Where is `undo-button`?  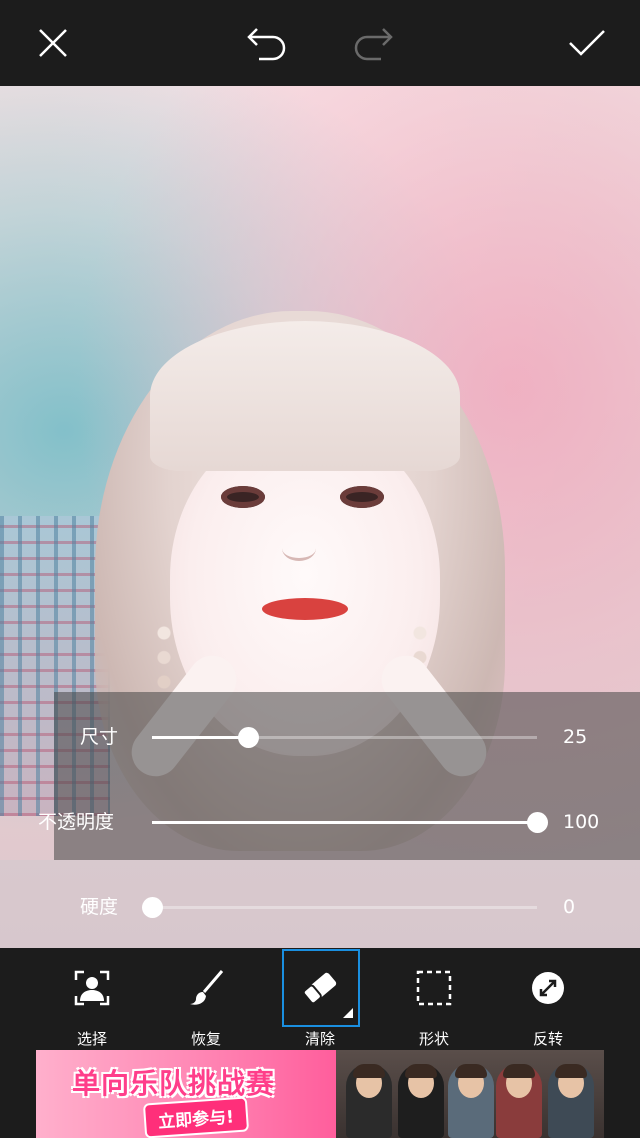
undo-button is located at coordinates (267, 43).